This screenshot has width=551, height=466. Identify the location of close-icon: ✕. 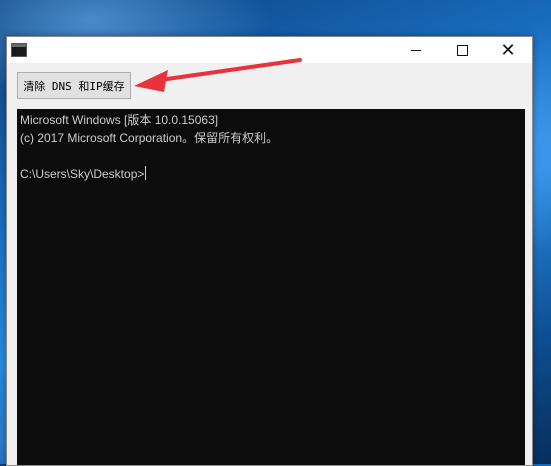
(508, 50).